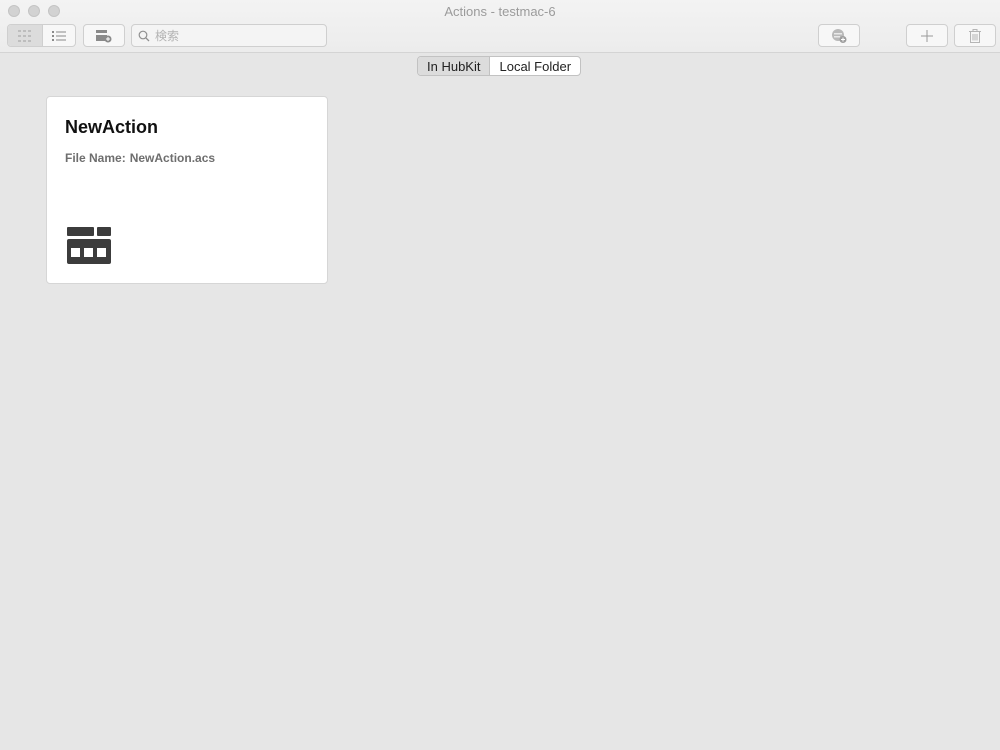 The height and width of the screenshot is (750, 1000). What do you see at coordinates (500, 26) in the screenshot?
I see `title-bar: Actions - testmac-6` at bounding box center [500, 26].